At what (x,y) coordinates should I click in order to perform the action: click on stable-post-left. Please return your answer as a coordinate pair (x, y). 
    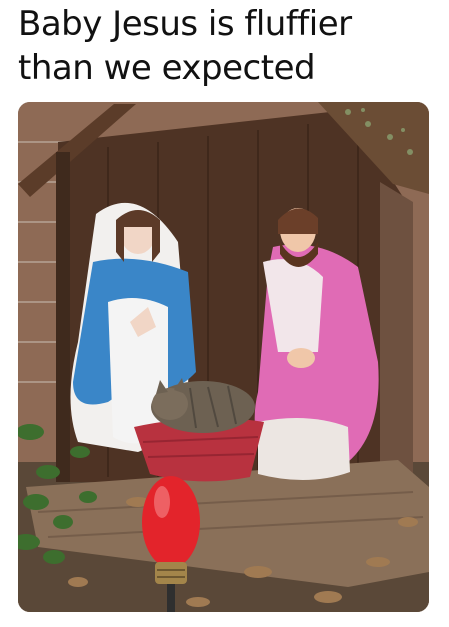
    Looking at the image, I should click on (63, 317).